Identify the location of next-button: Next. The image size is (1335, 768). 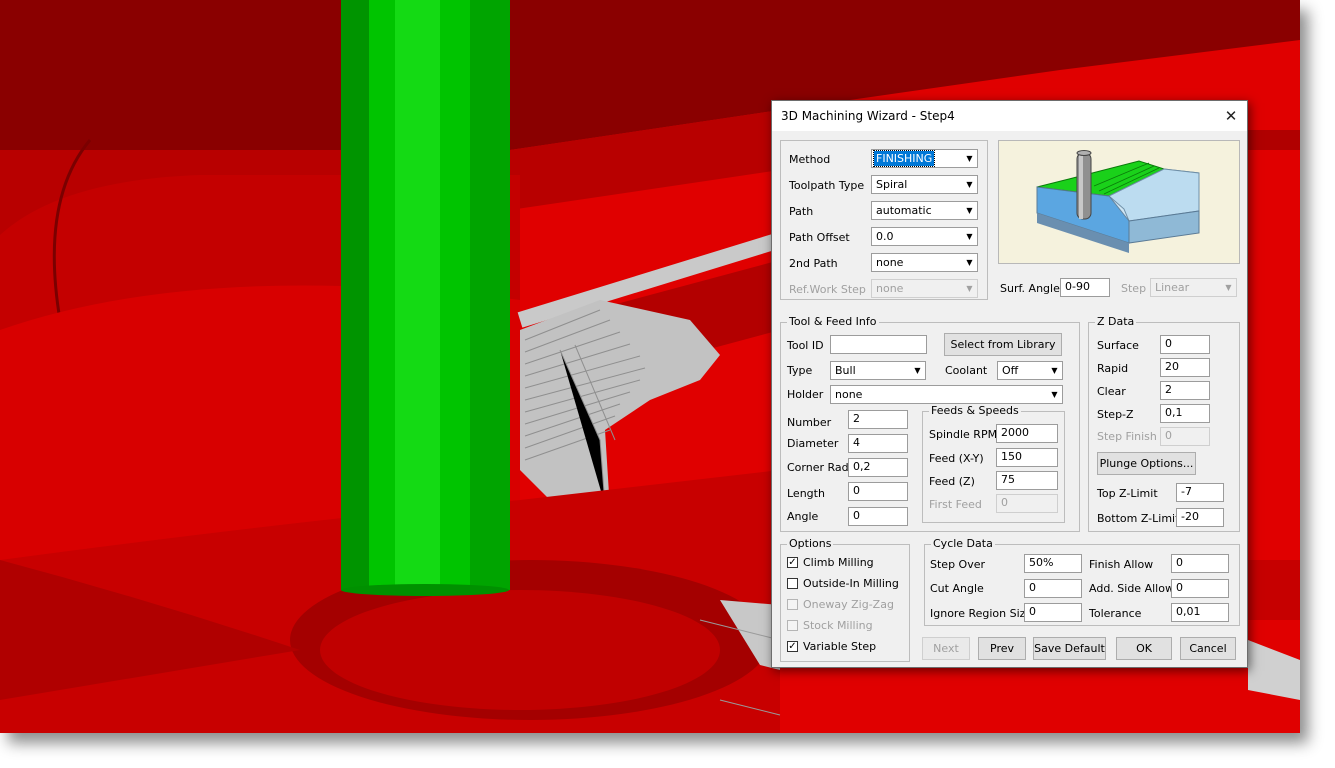
(946, 648).